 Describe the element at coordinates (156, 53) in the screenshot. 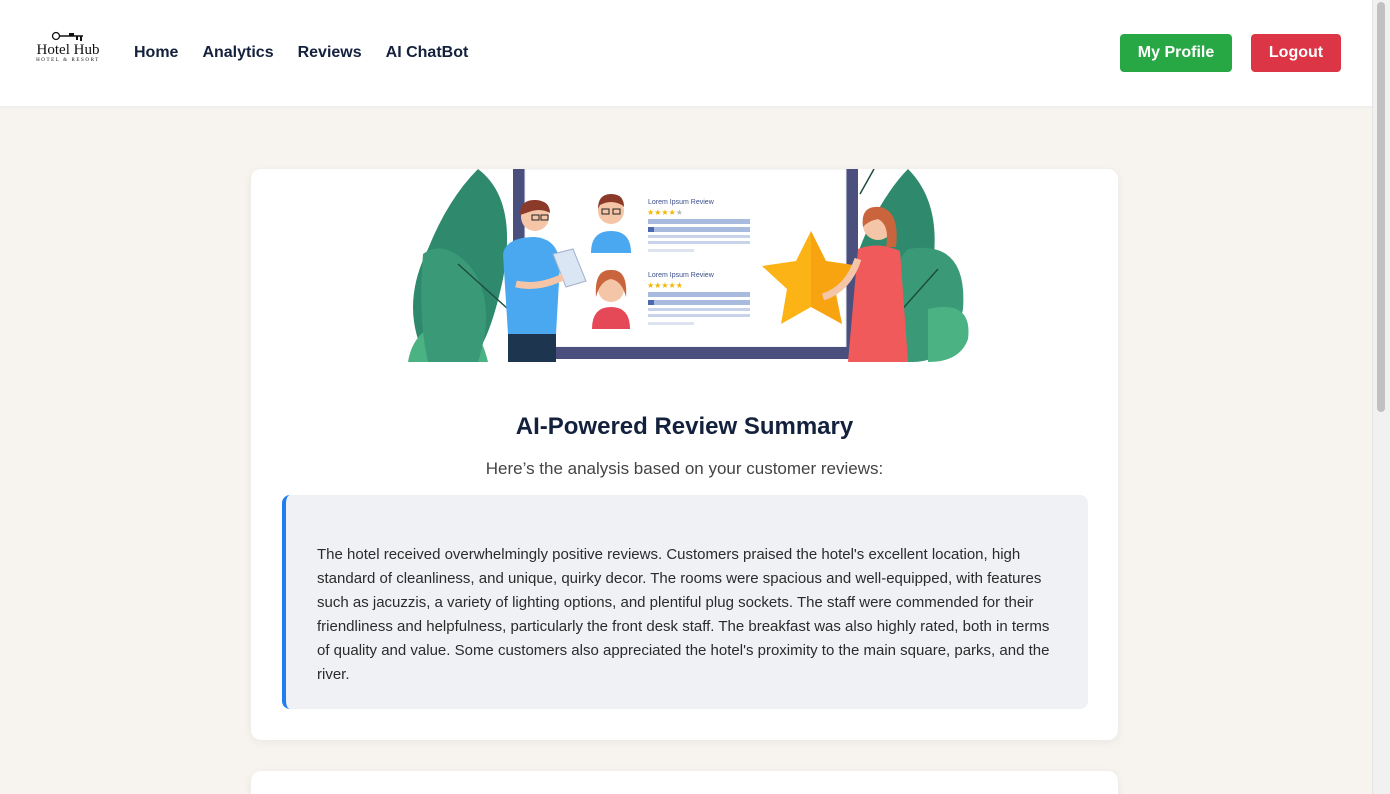

I see `nav-item-home: Home` at that location.